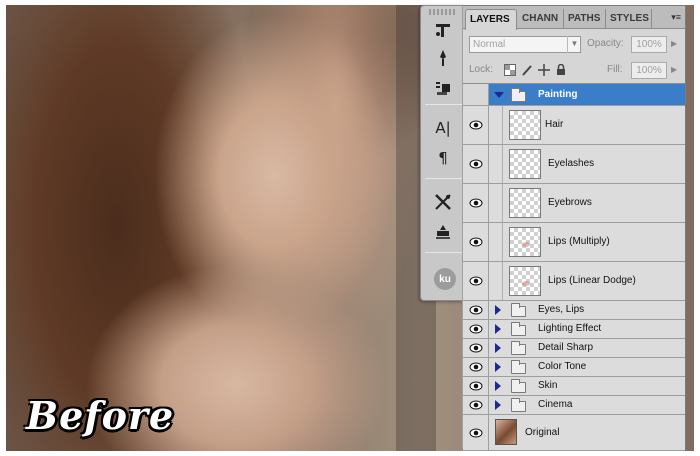  What do you see at coordinates (526, 69) in the screenshot?
I see `lock-pixels-icon` at bounding box center [526, 69].